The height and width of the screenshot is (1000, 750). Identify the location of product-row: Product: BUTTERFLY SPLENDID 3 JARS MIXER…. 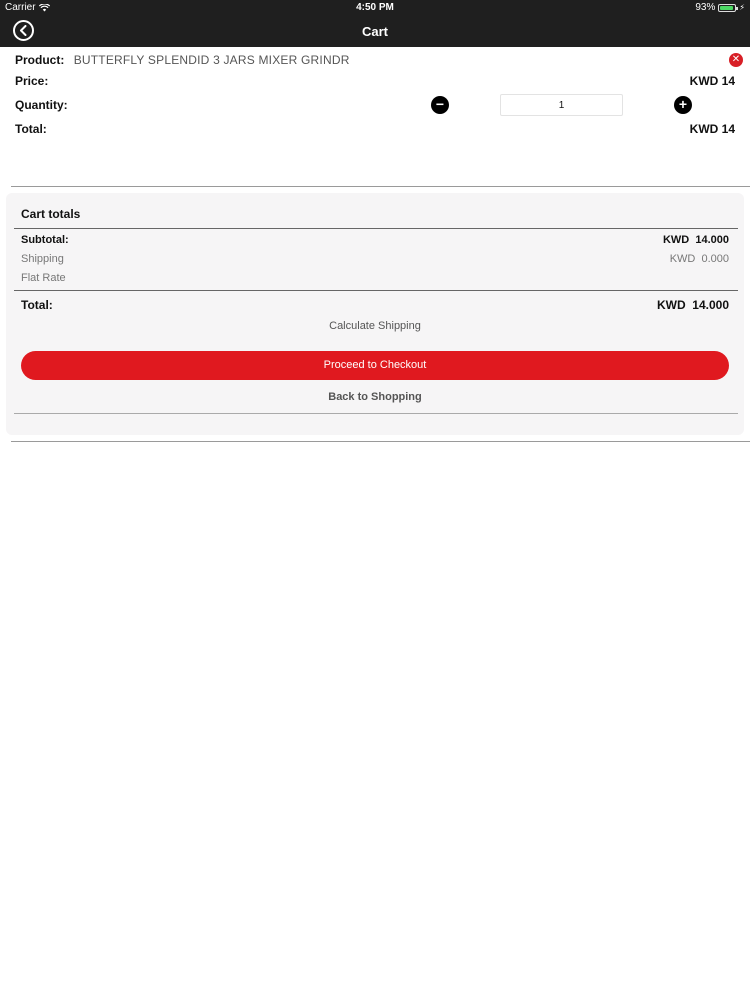
(375, 62).